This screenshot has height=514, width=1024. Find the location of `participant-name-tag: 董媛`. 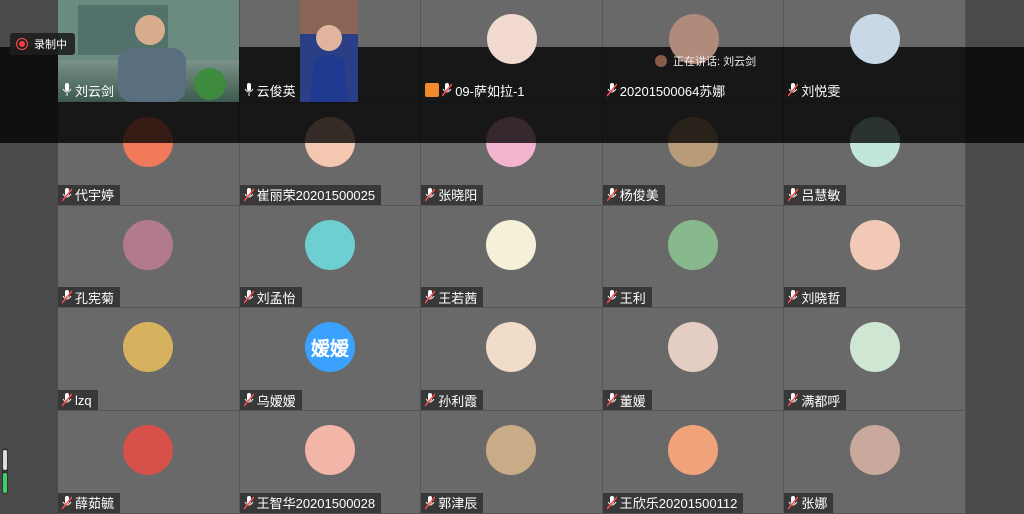

participant-name-tag: 董媛 is located at coordinates (627, 400).